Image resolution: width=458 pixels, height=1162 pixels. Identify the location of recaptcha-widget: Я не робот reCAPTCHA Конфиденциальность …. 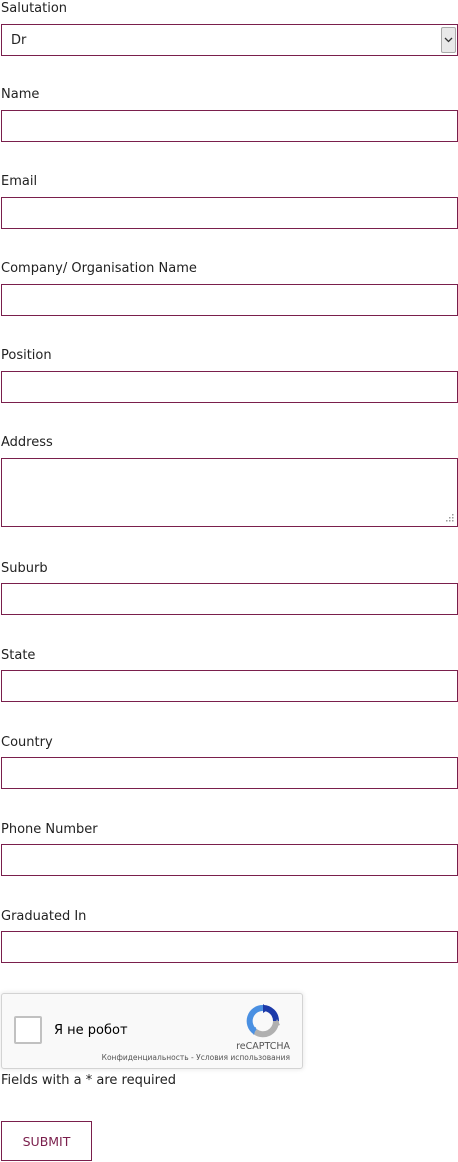
(152, 1031).